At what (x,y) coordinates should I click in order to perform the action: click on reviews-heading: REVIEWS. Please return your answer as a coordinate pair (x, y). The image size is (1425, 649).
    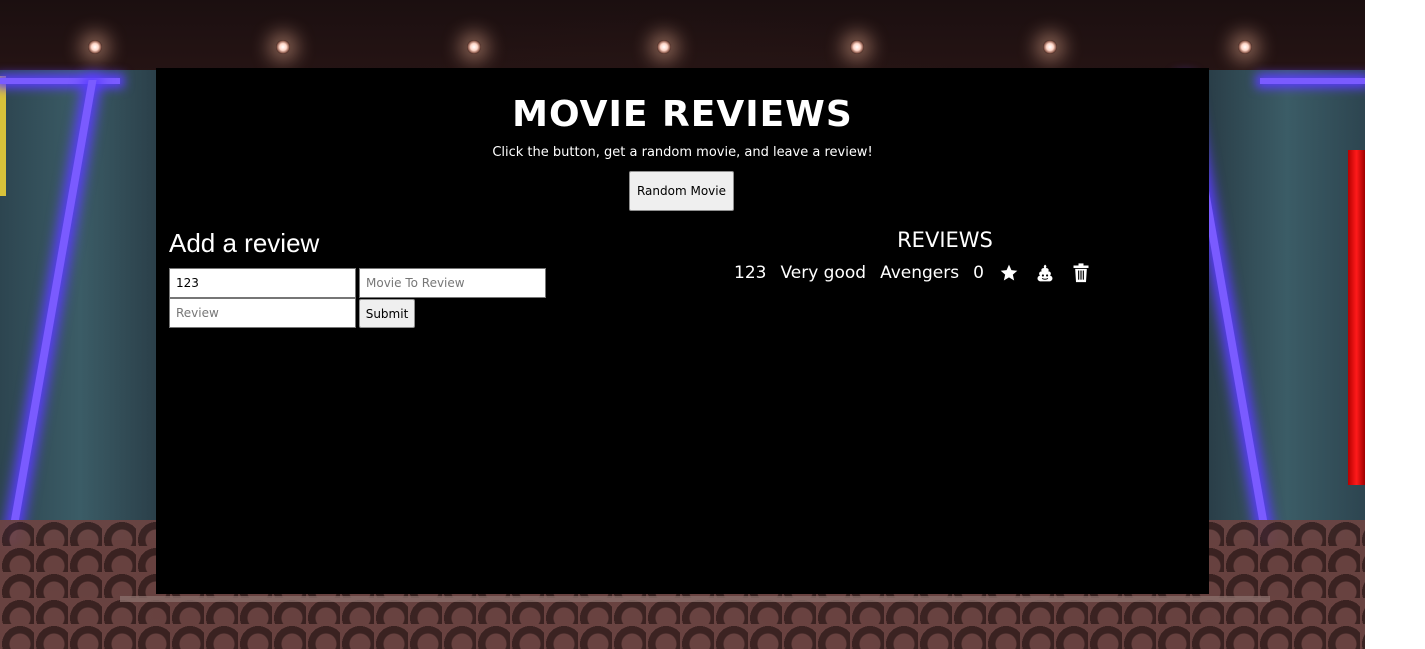
    Looking at the image, I should click on (945, 240).